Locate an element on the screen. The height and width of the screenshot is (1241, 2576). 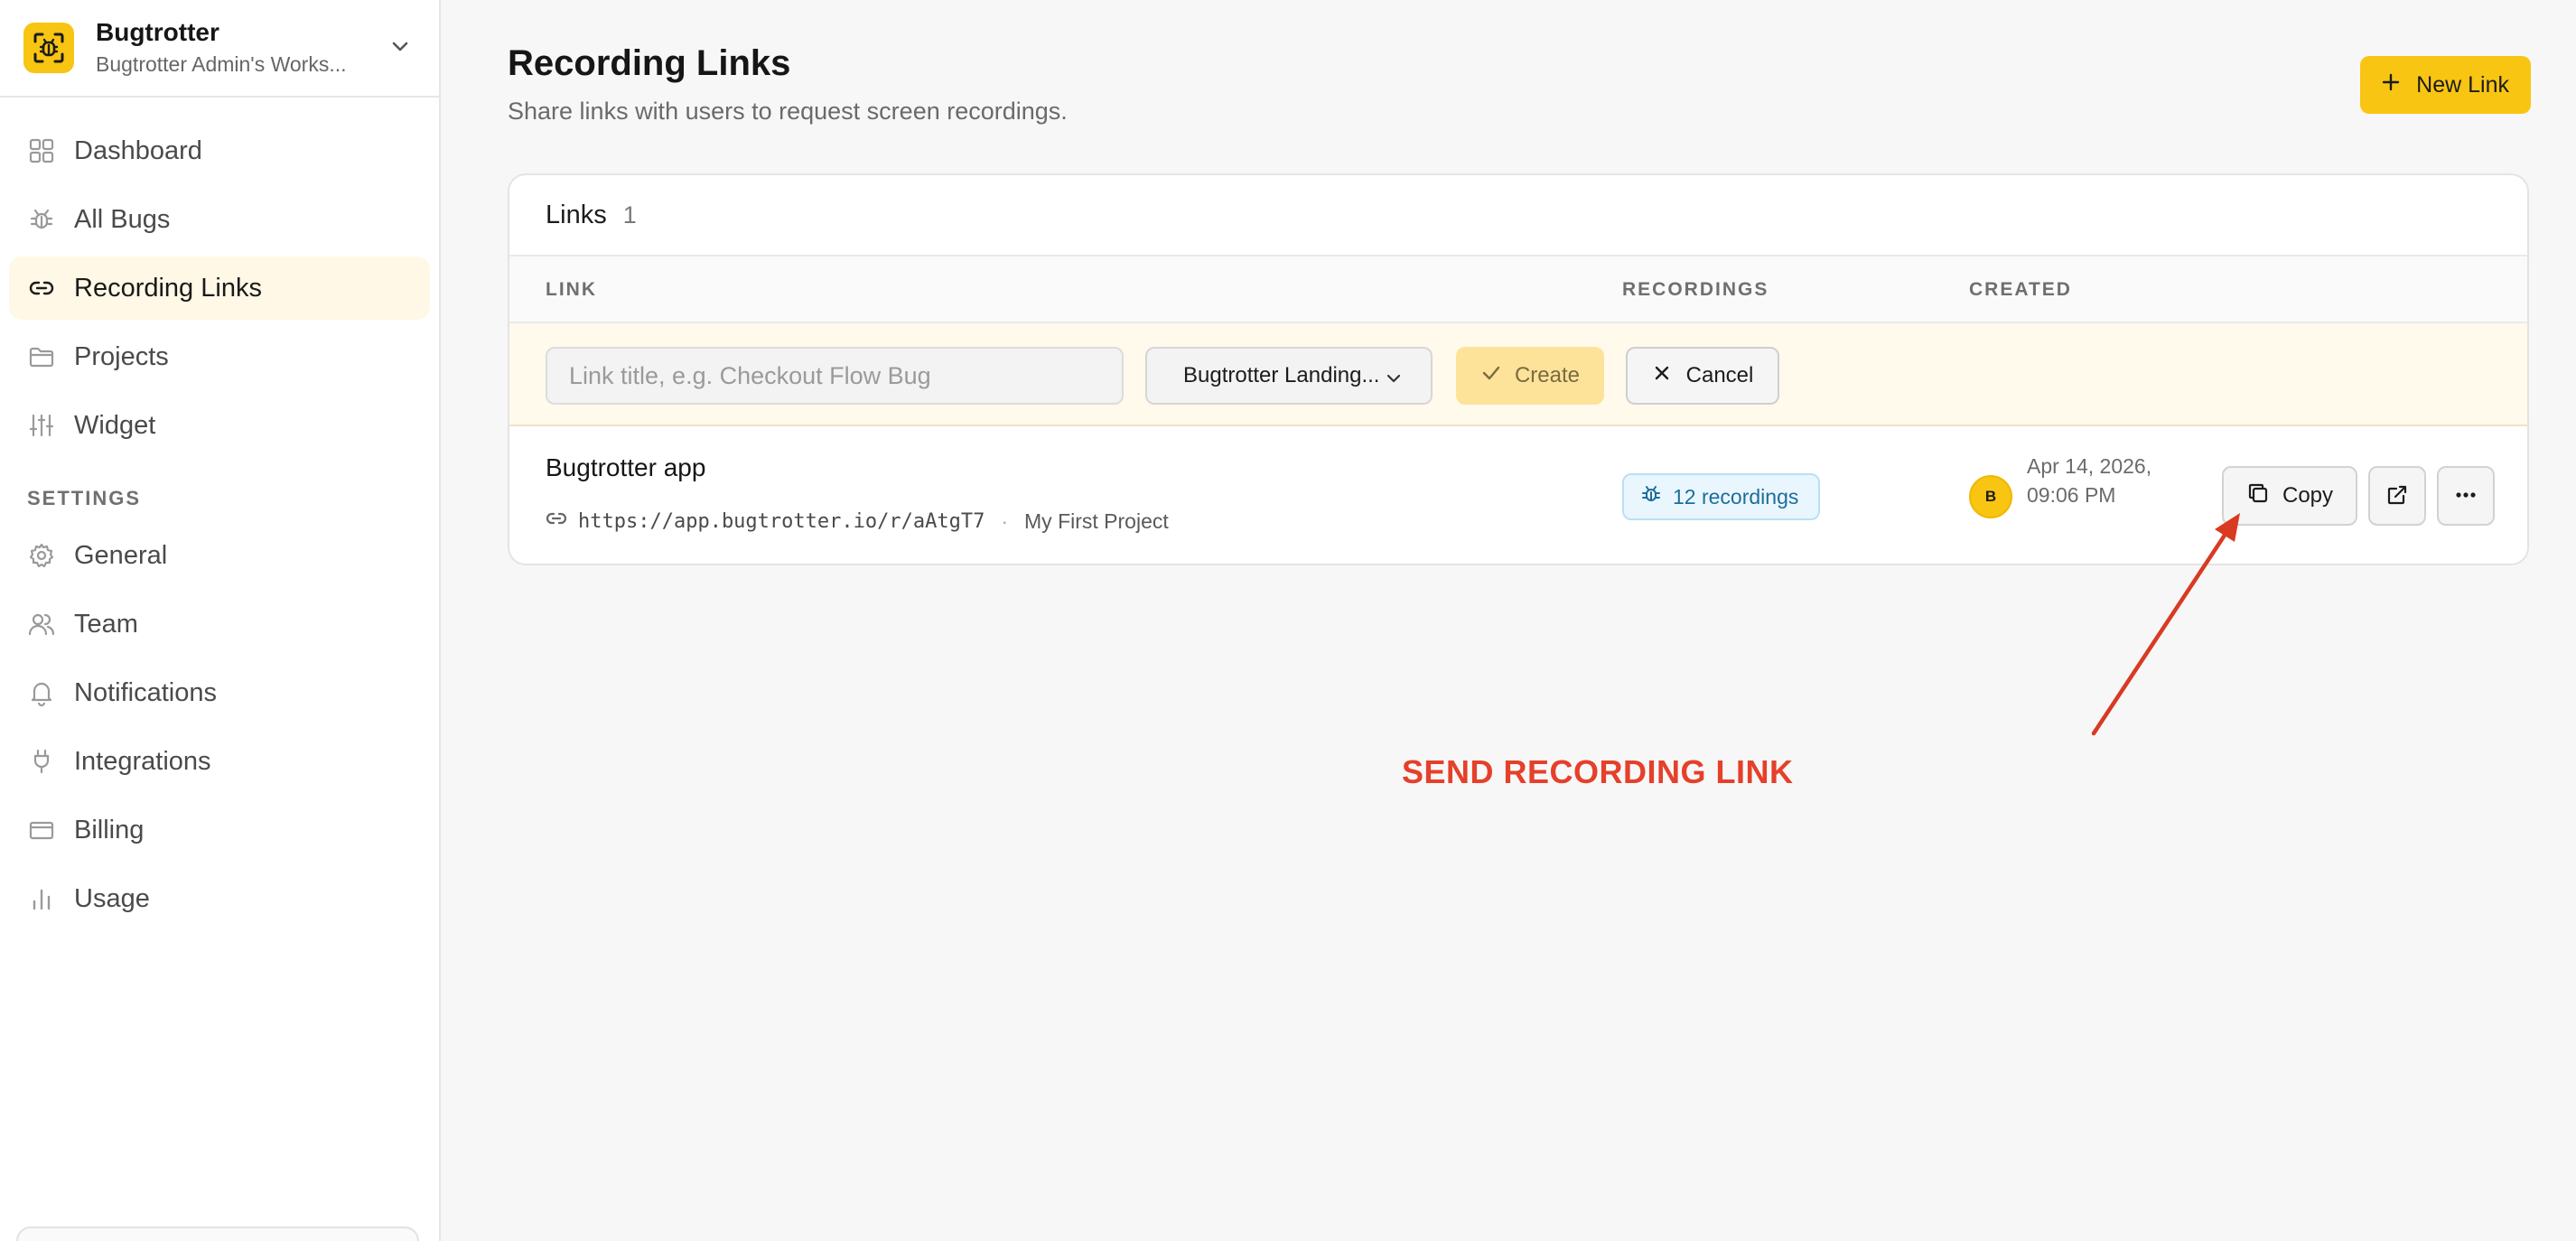
sidebar-item-recording-links: Recording Links is located at coordinates (220, 288).